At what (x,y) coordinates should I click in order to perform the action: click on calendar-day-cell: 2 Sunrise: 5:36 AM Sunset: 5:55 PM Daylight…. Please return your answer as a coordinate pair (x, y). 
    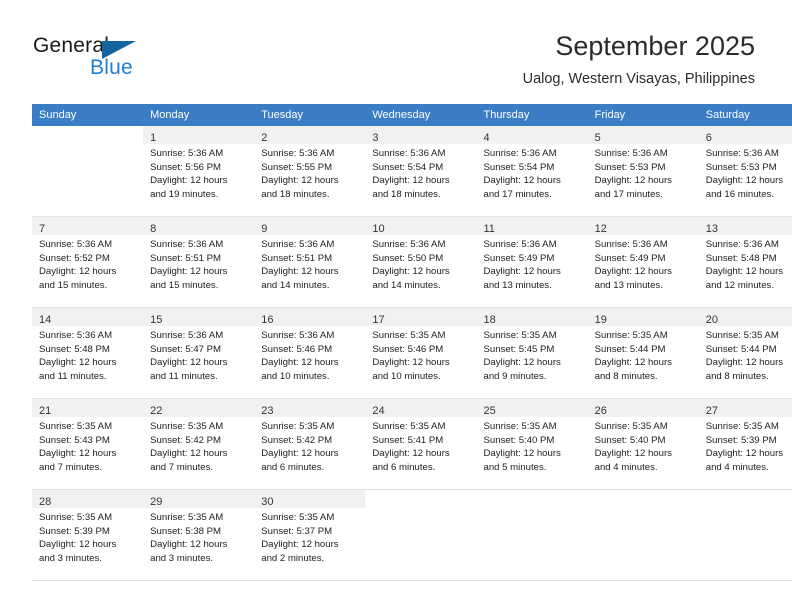
    Looking at the image, I should click on (310, 171).